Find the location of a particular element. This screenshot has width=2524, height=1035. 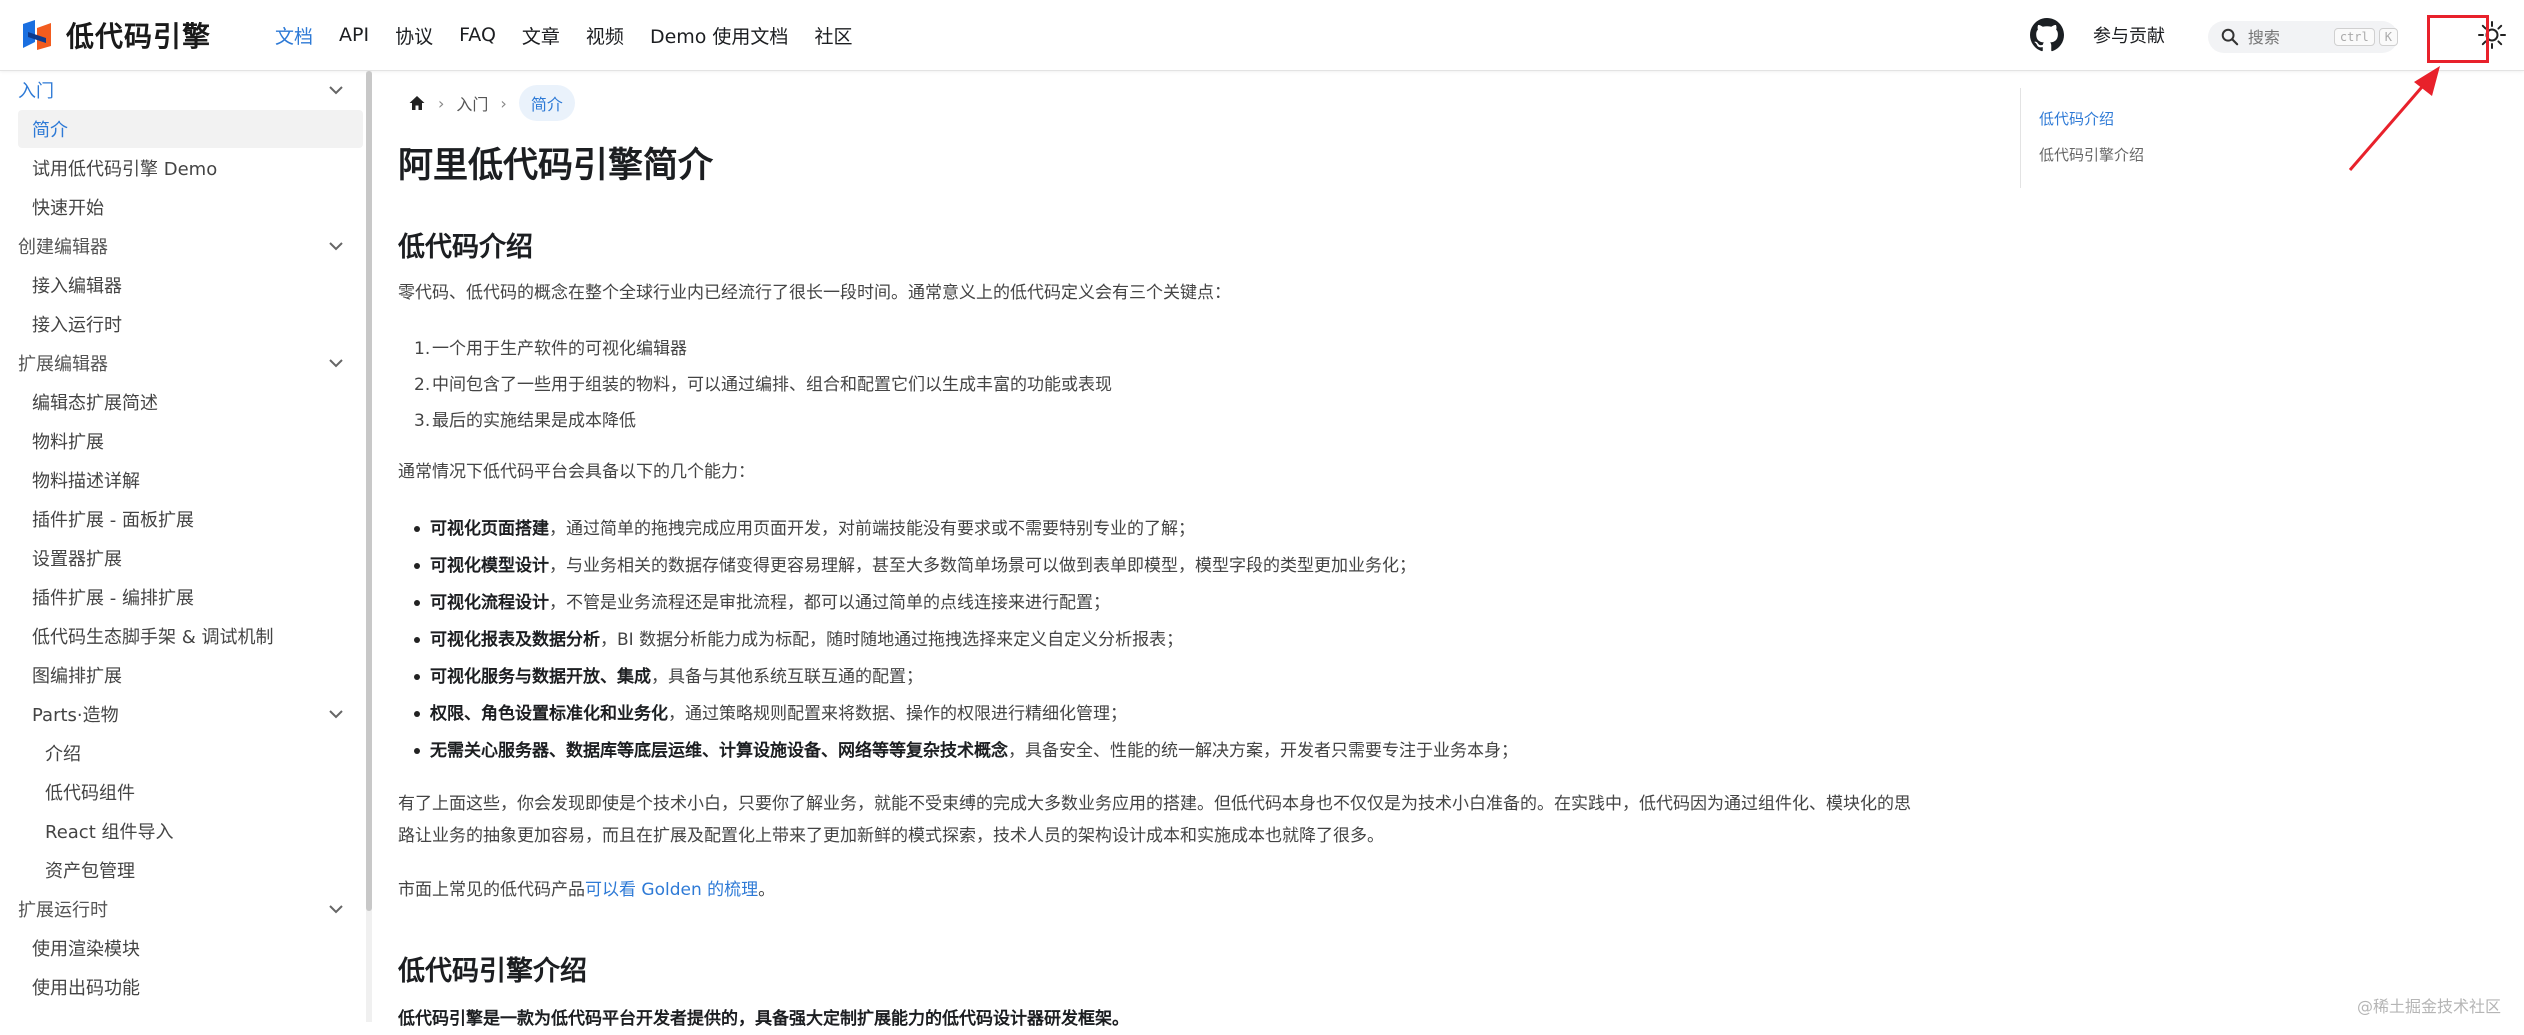

sidebar-item-label: 物料描述详解 is located at coordinates (86, 481).